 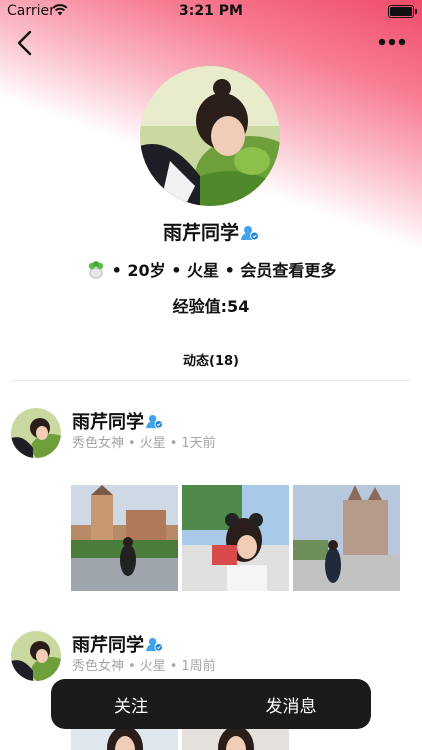 I want to click on experience-value: 经验值:54, so click(x=211, y=306).